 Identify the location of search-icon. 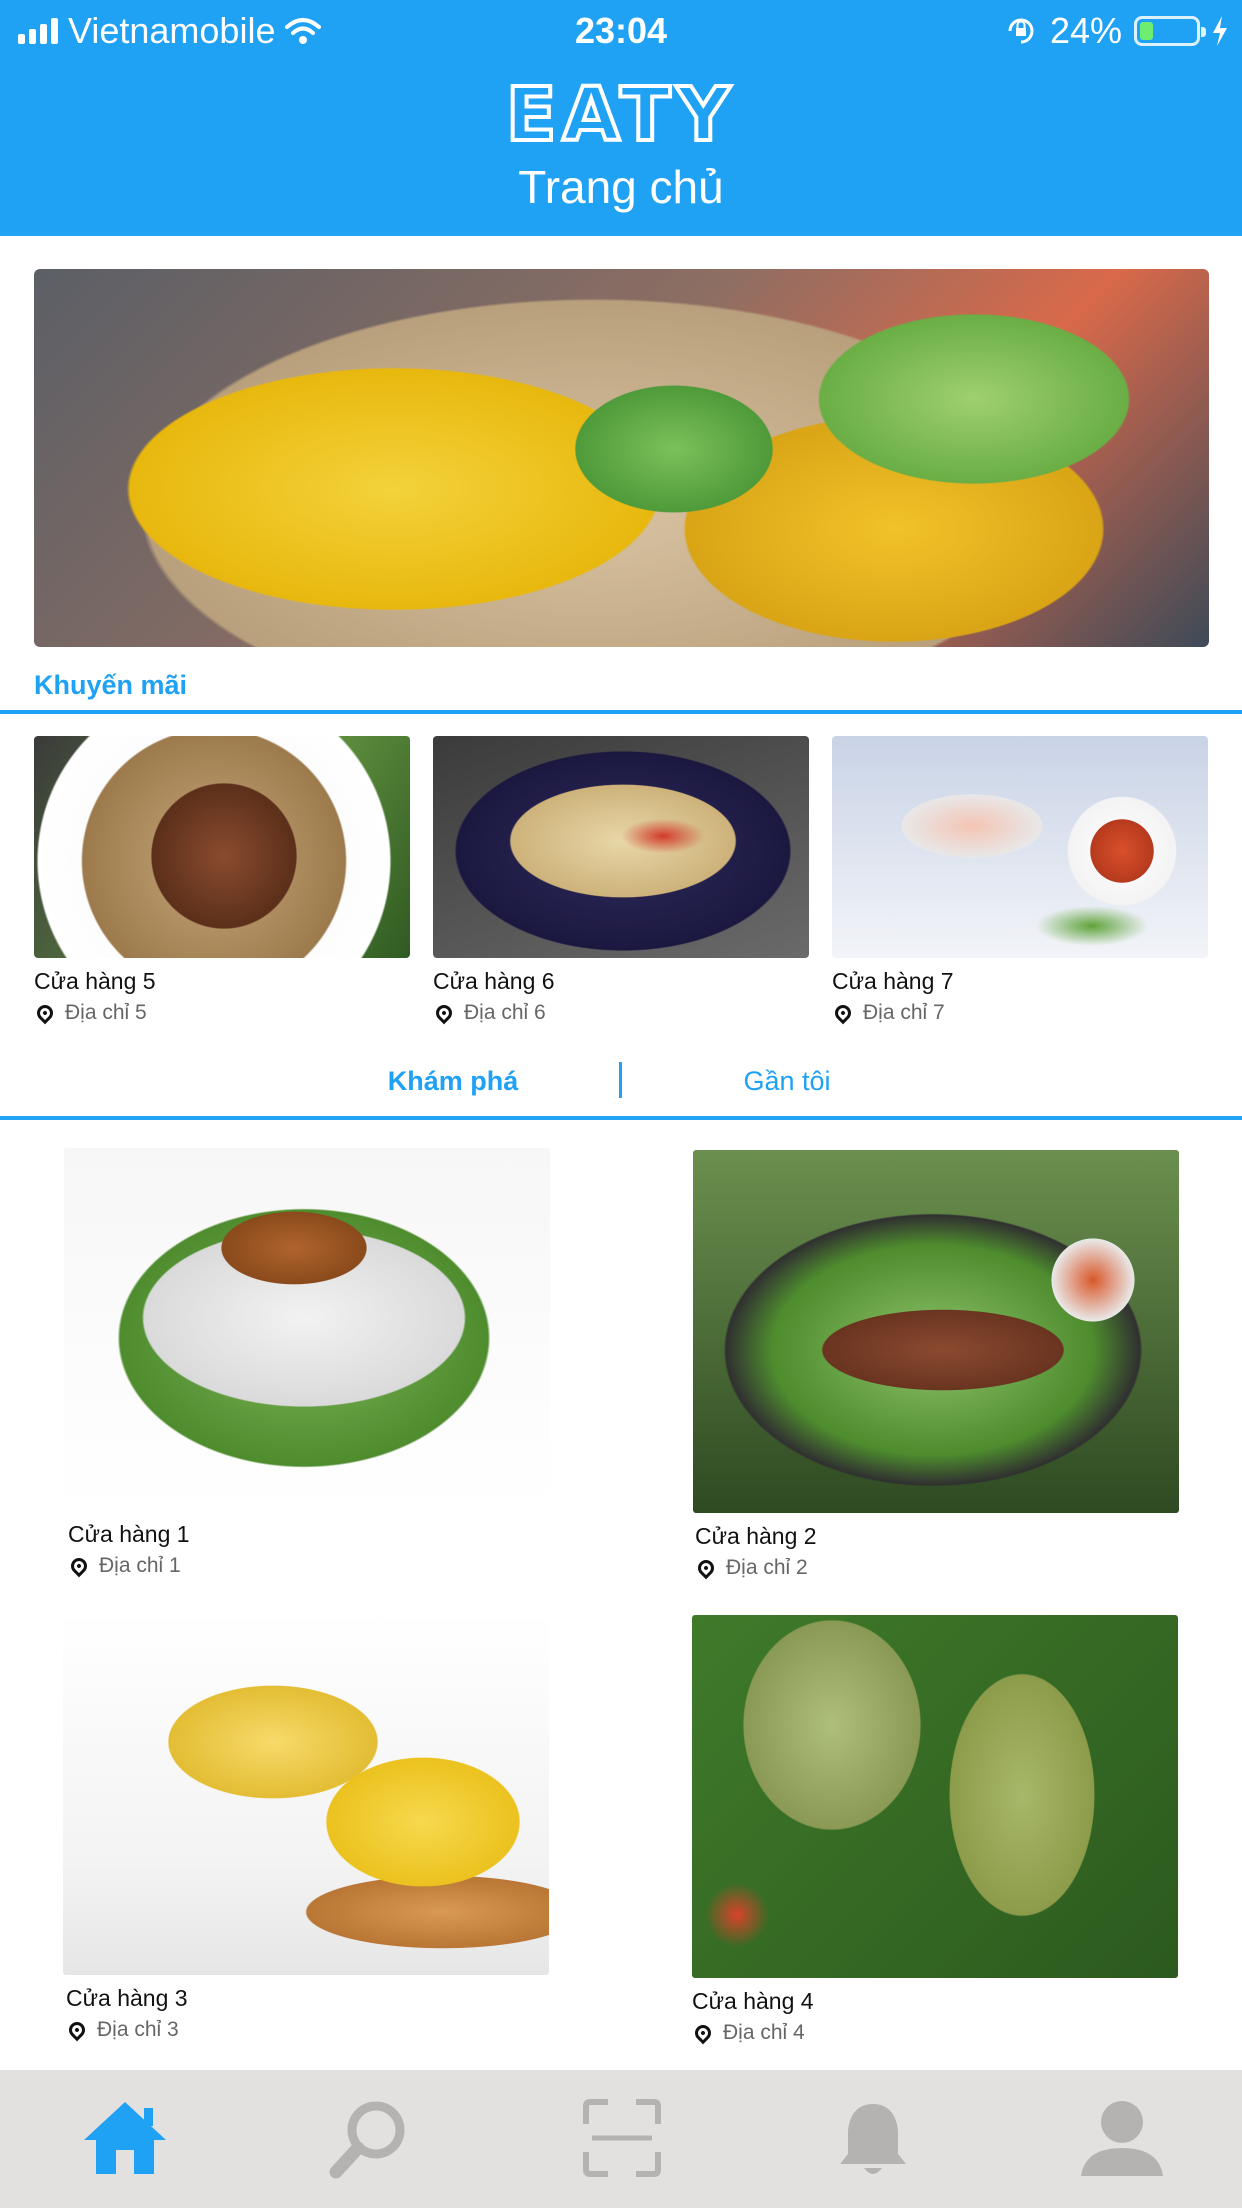
(367, 2140).